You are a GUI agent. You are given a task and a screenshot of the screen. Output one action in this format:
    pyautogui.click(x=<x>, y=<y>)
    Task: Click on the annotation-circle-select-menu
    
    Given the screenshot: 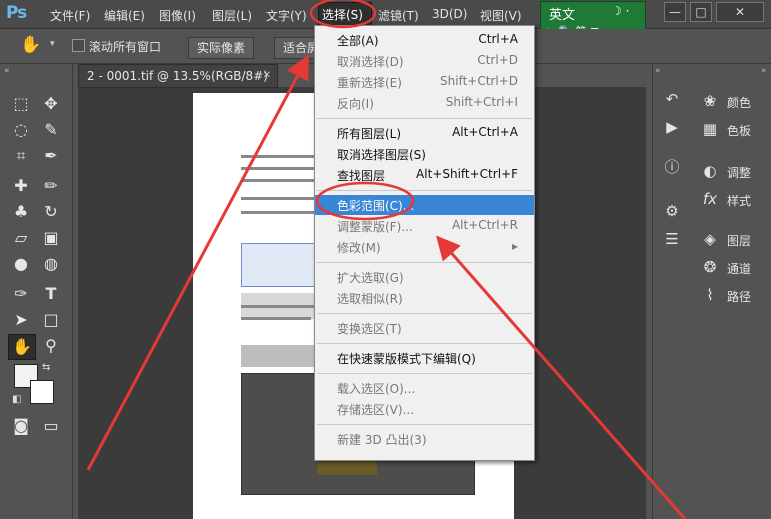 What is the action you would take?
    pyautogui.click(x=343, y=14)
    